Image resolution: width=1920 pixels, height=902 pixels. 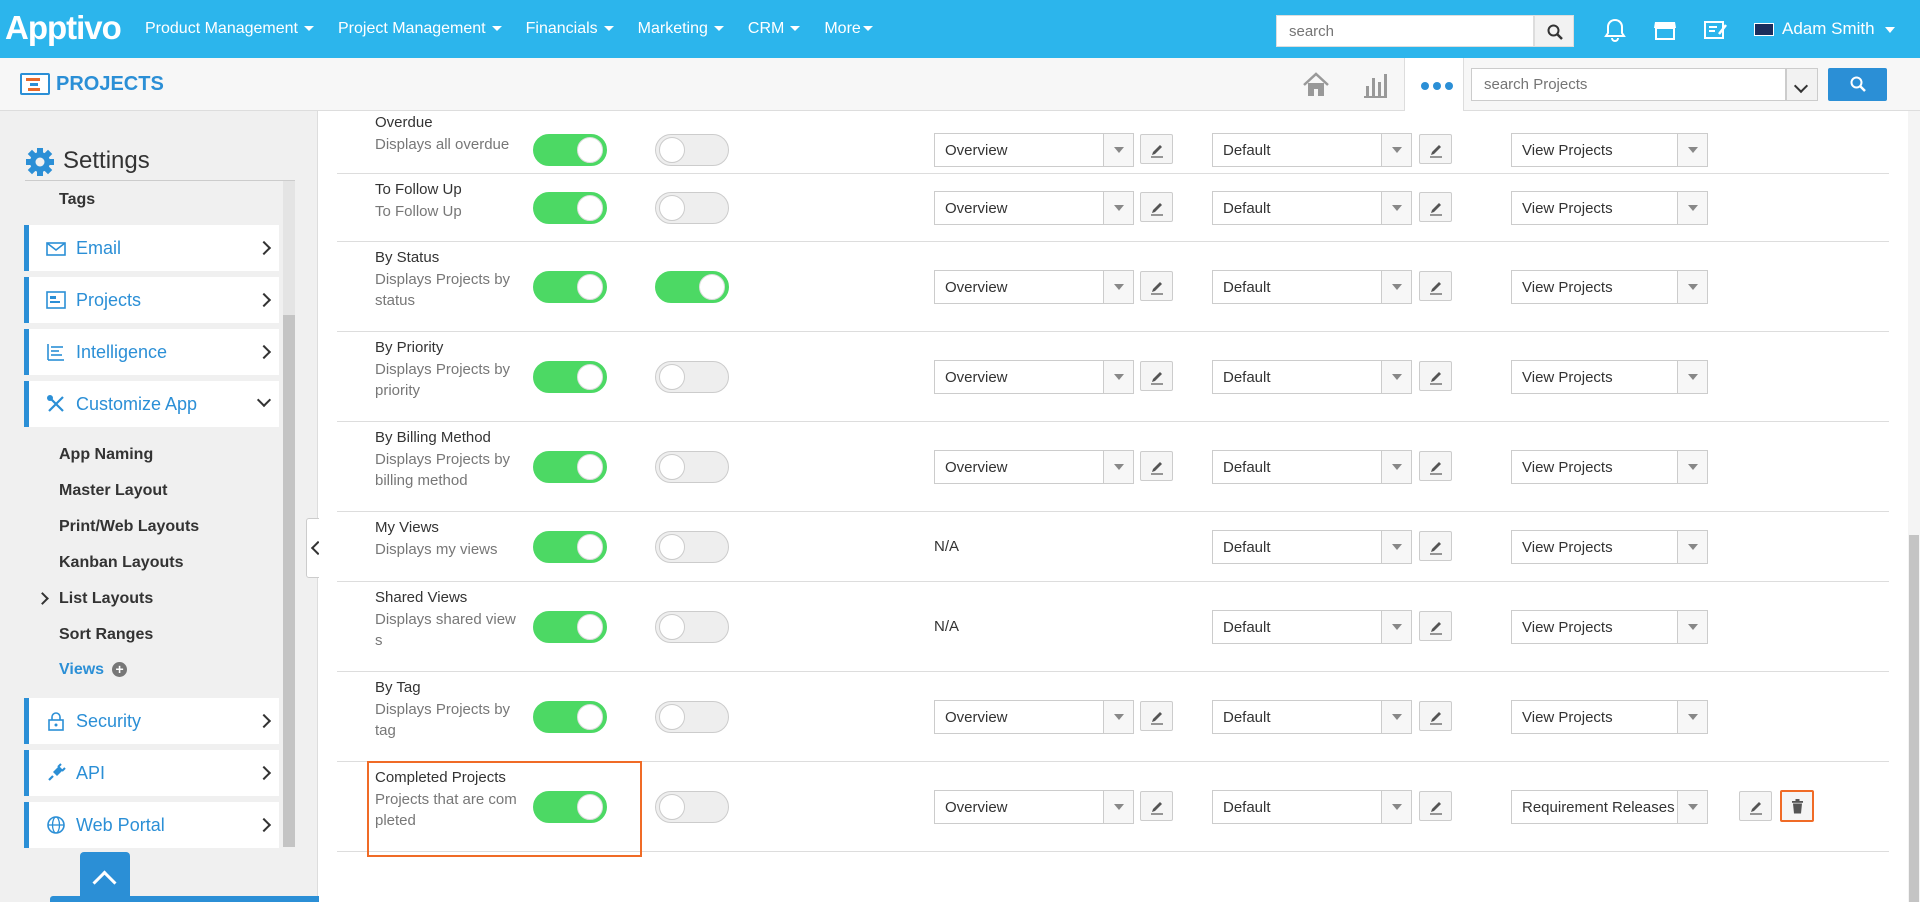 What do you see at coordinates (1665, 30) in the screenshot?
I see `app-store-icon` at bounding box center [1665, 30].